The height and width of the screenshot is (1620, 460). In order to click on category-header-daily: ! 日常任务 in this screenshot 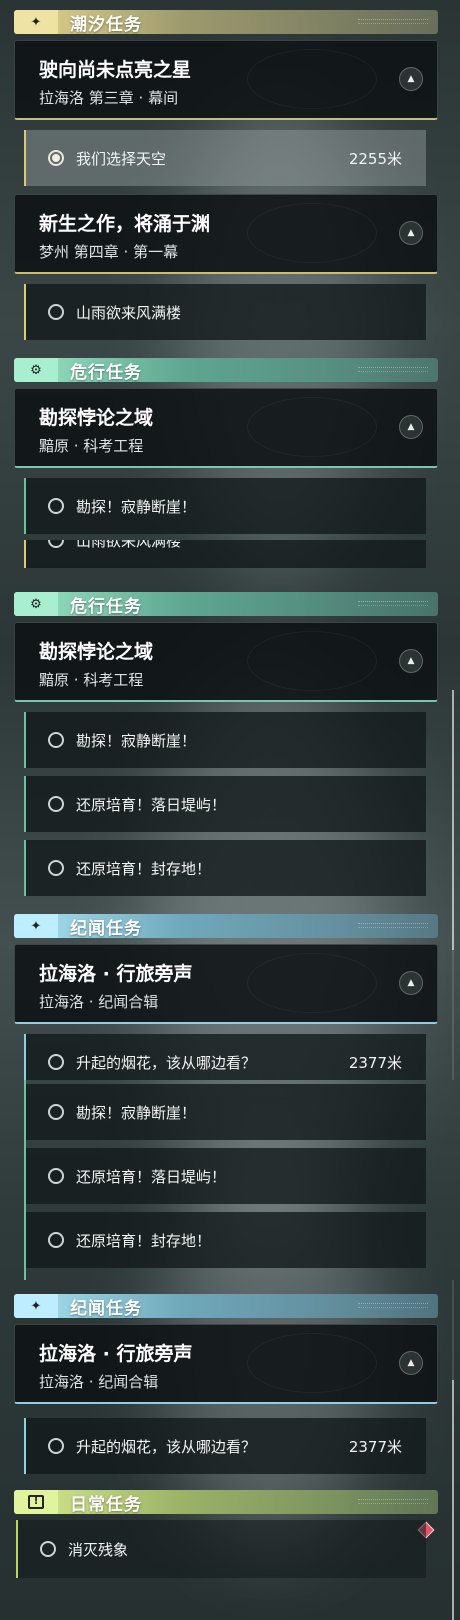, I will do `click(226, 1502)`.